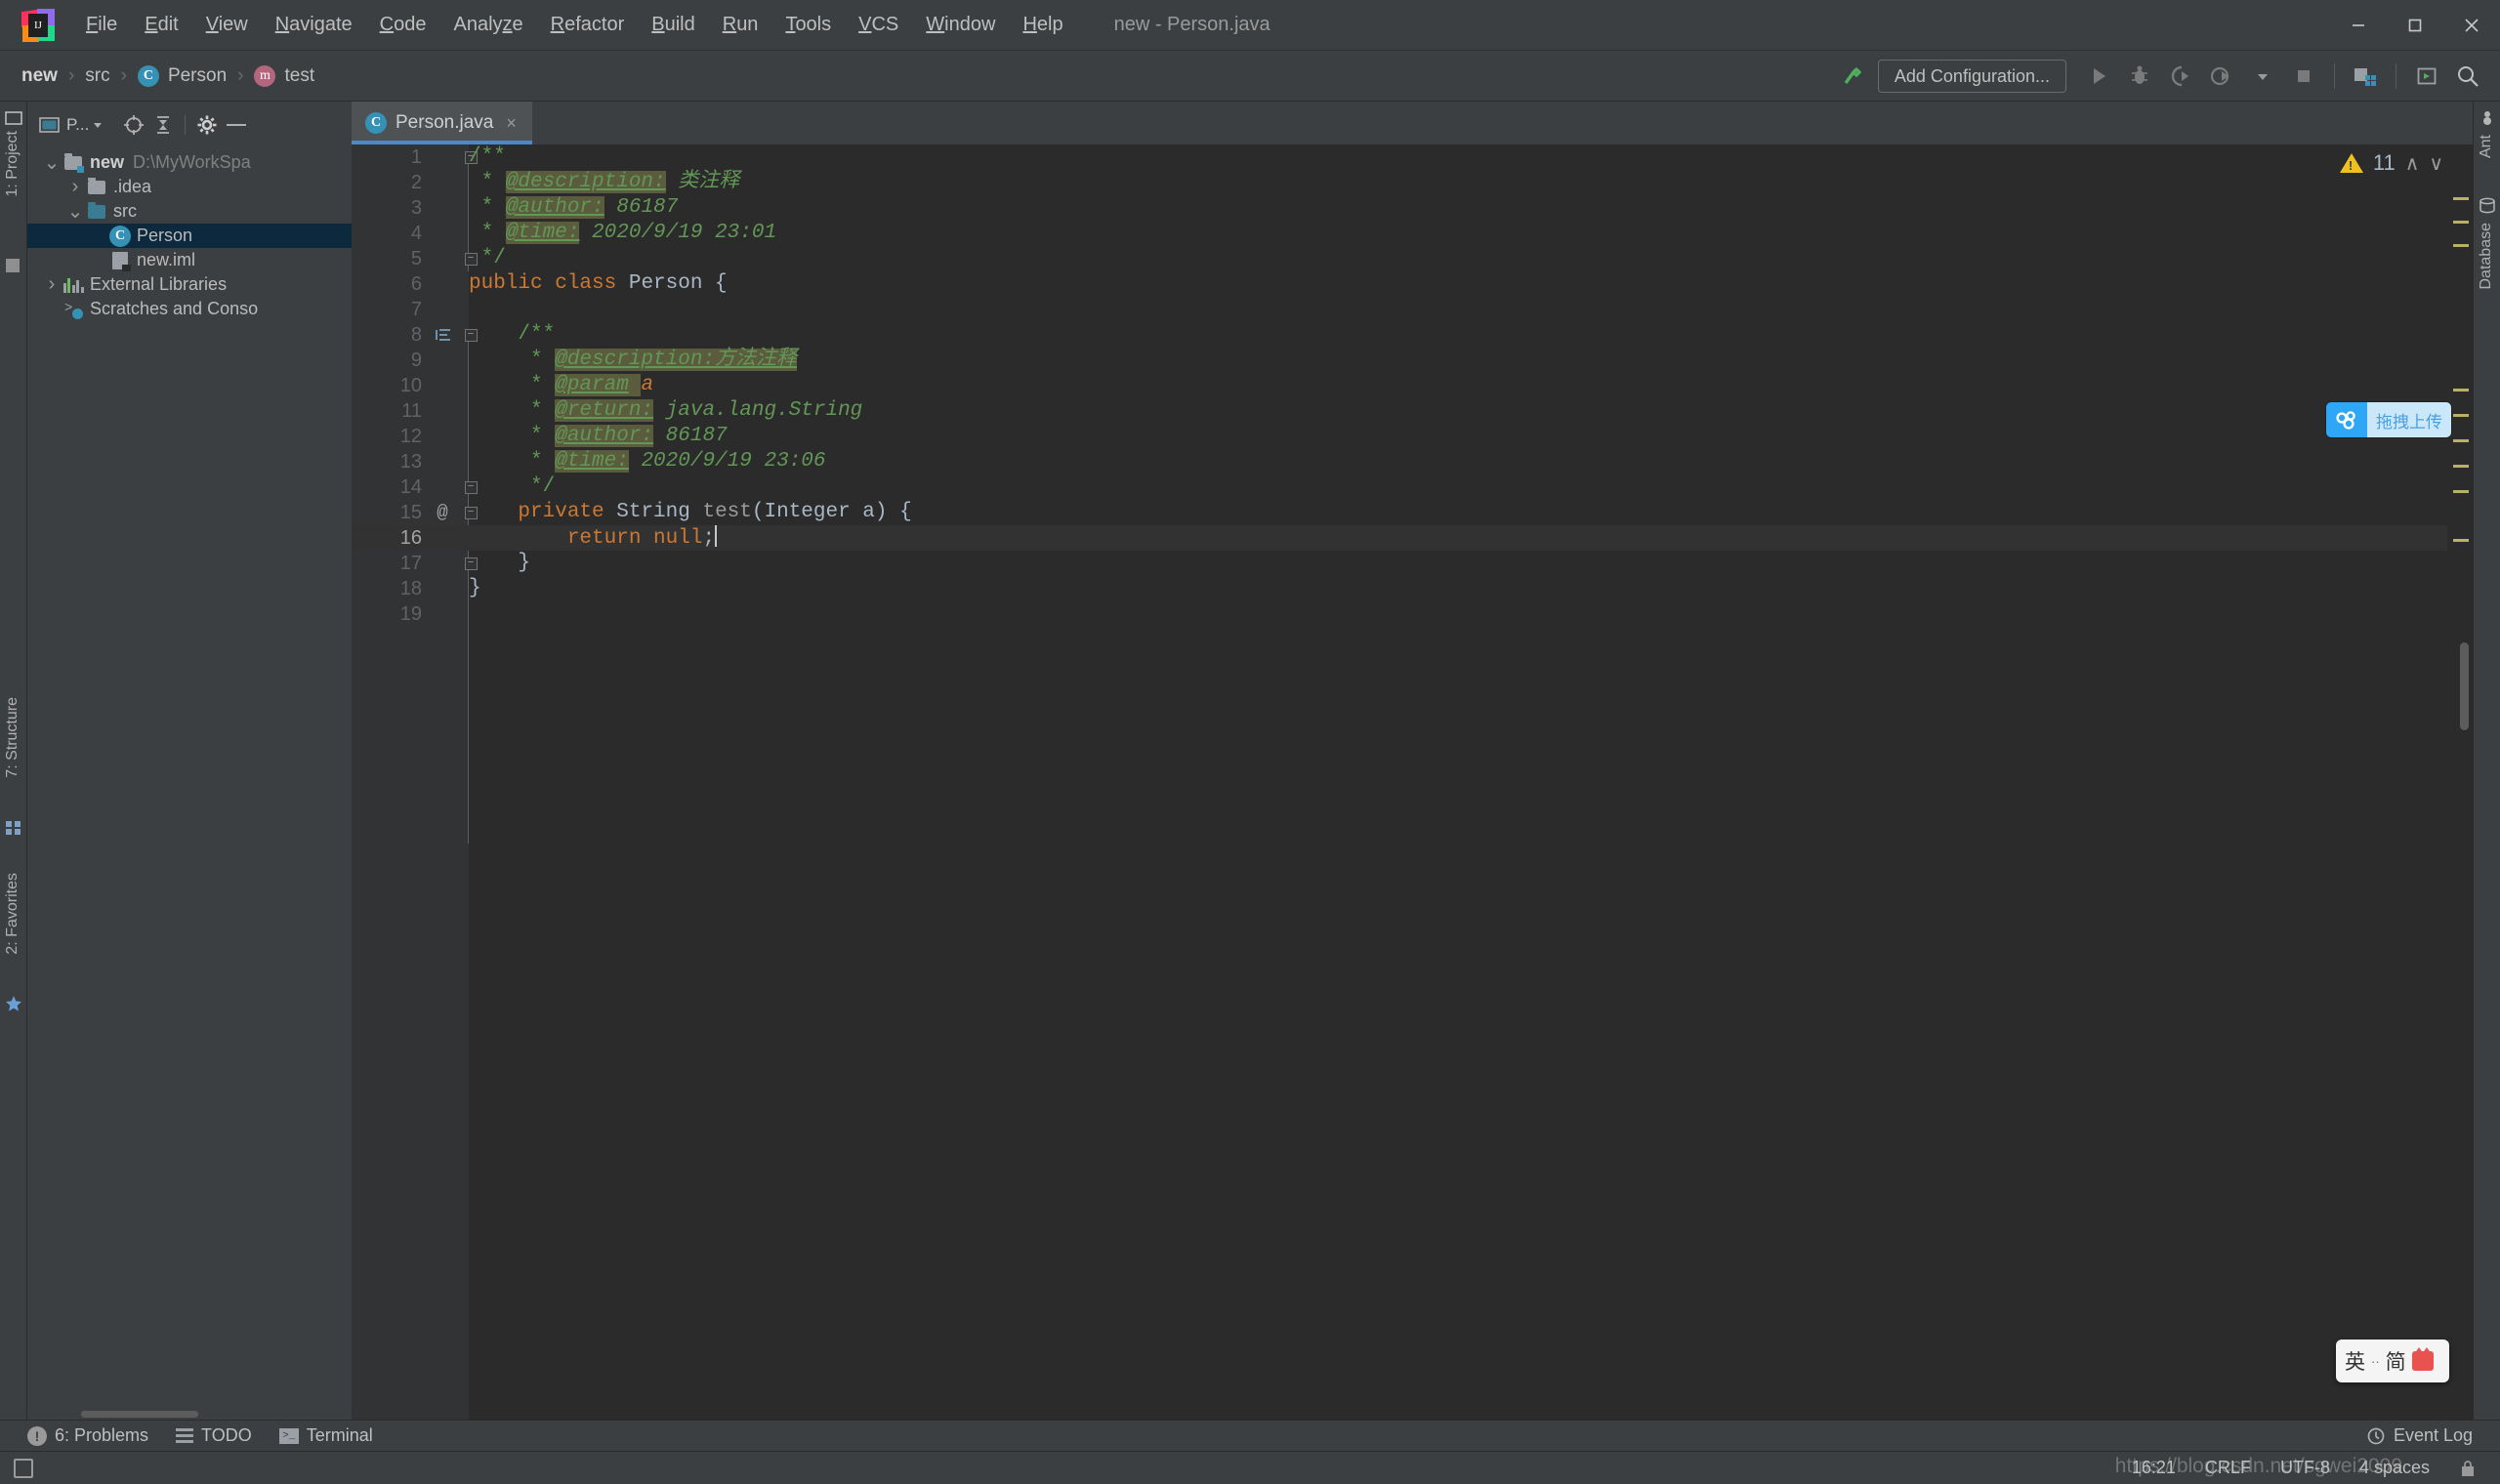 The height and width of the screenshot is (1484, 2500). Describe the element at coordinates (2303, 77) in the screenshot. I see `stop-icon` at that location.